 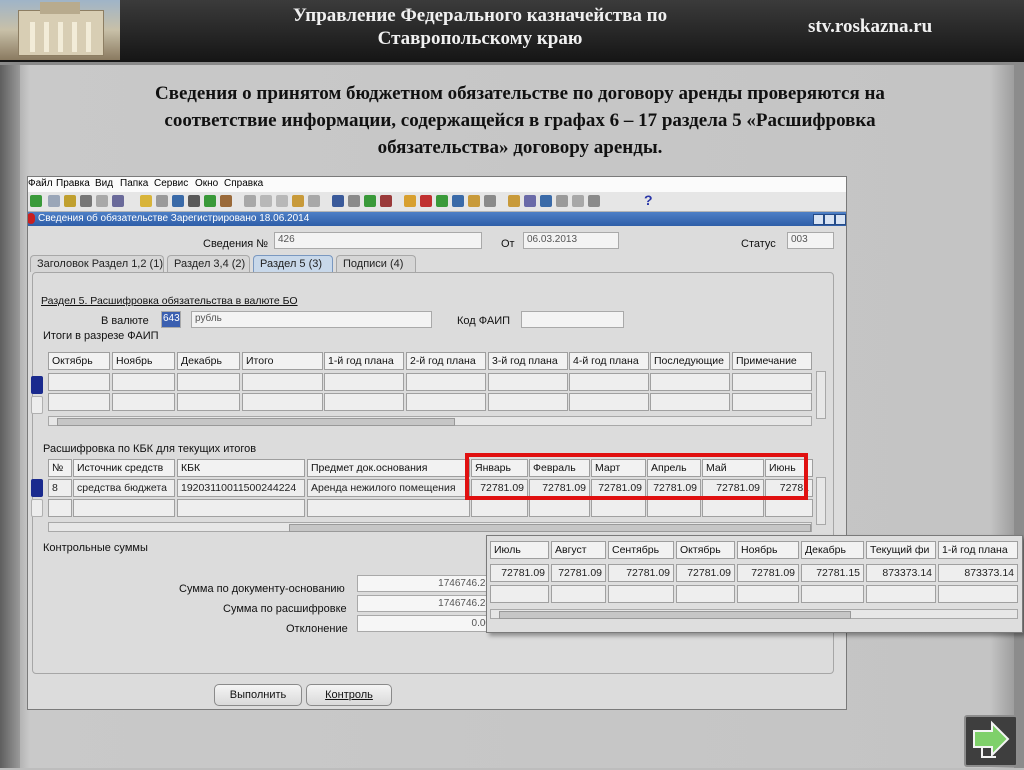 I want to click on settings-icon, so click(x=530, y=201).